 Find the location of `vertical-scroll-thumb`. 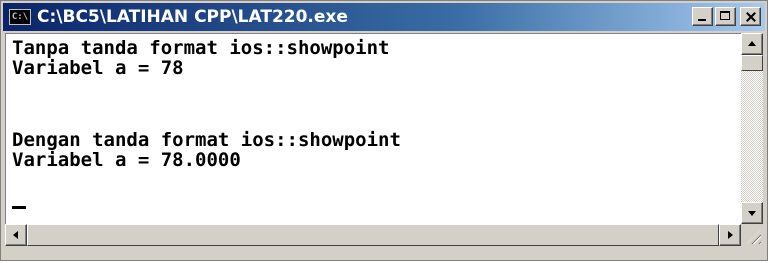

vertical-scroll-thumb is located at coordinates (752, 63).